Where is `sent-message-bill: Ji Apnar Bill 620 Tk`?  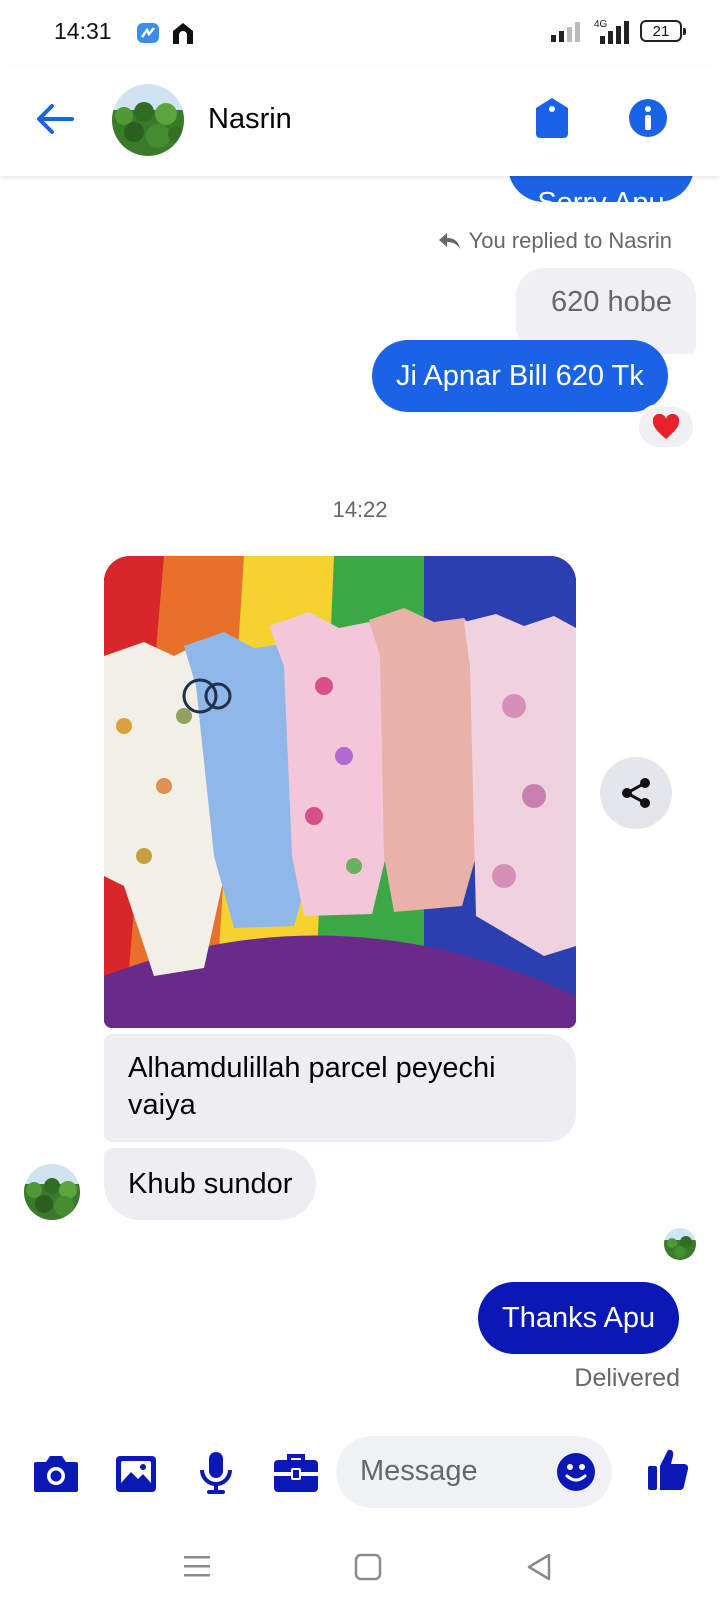
sent-message-bill: Ji Apnar Bill 620 Tk is located at coordinates (520, 376).